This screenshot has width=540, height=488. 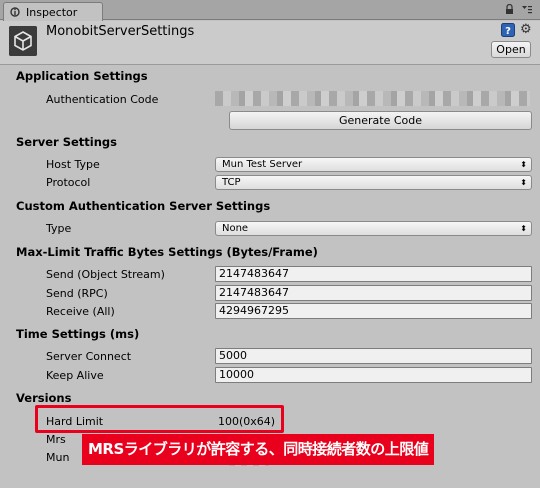 What do you see at coordinates (235, 228) in the screenshot?
I see `auth-type-value: None` at bounding box center [235, 228].